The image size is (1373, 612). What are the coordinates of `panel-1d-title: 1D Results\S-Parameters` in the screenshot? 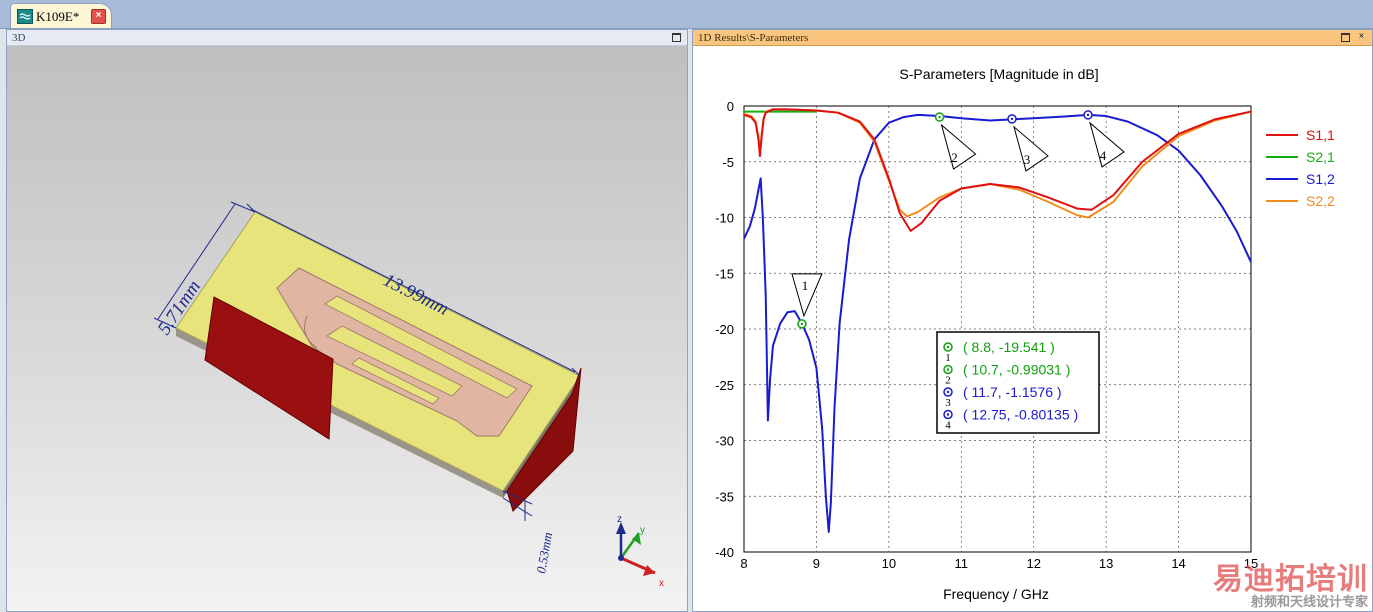 It's located at (753, 38).